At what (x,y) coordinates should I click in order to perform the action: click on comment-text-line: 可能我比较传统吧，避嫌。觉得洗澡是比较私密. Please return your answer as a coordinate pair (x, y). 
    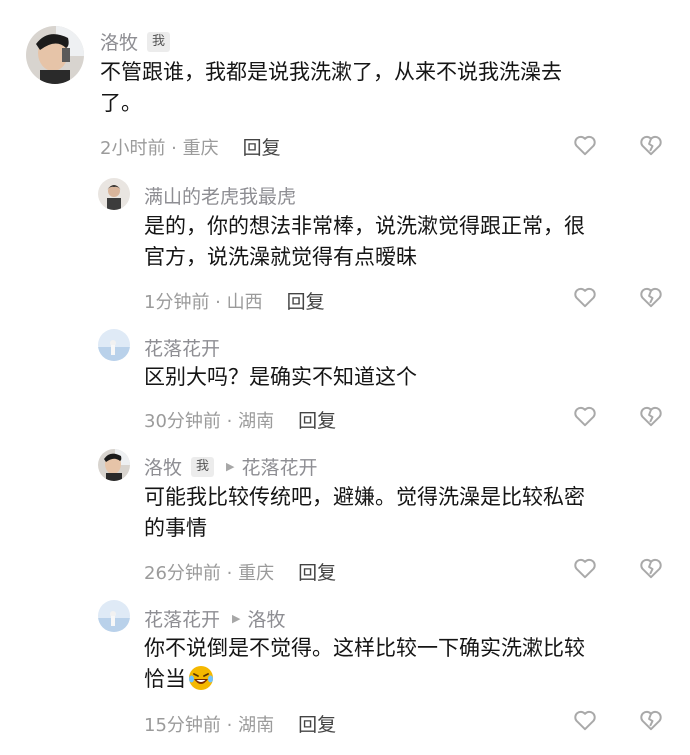
    Looking at the image, I should click on (364, 497).